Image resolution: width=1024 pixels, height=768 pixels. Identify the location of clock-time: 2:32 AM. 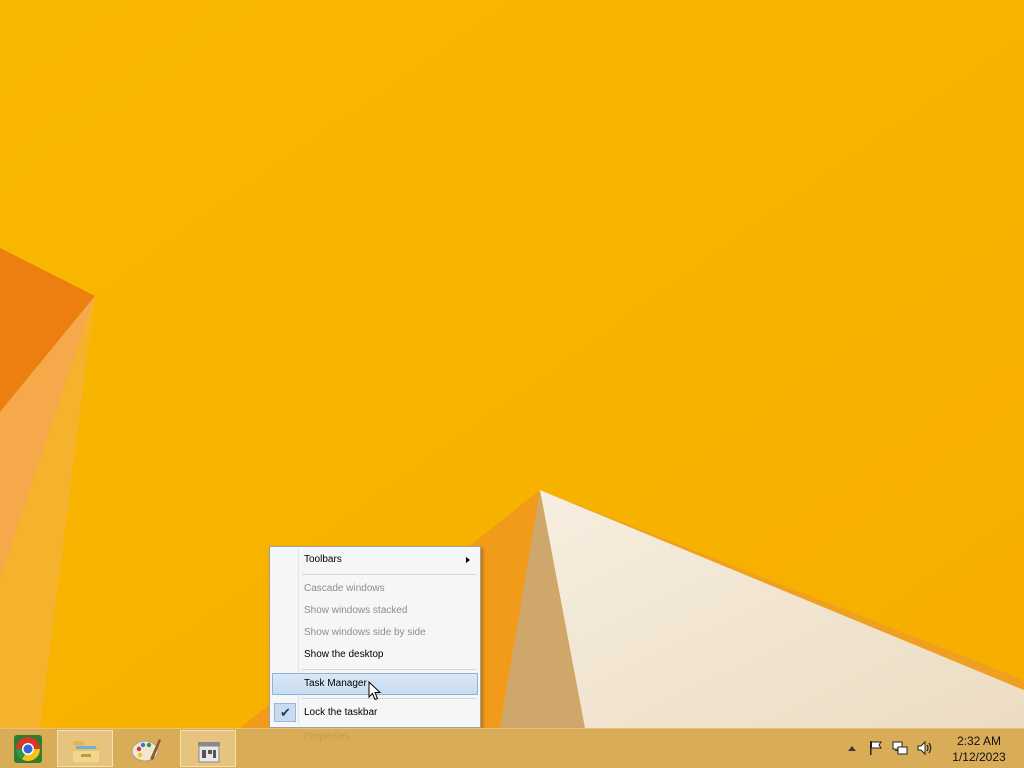
(979, 741).